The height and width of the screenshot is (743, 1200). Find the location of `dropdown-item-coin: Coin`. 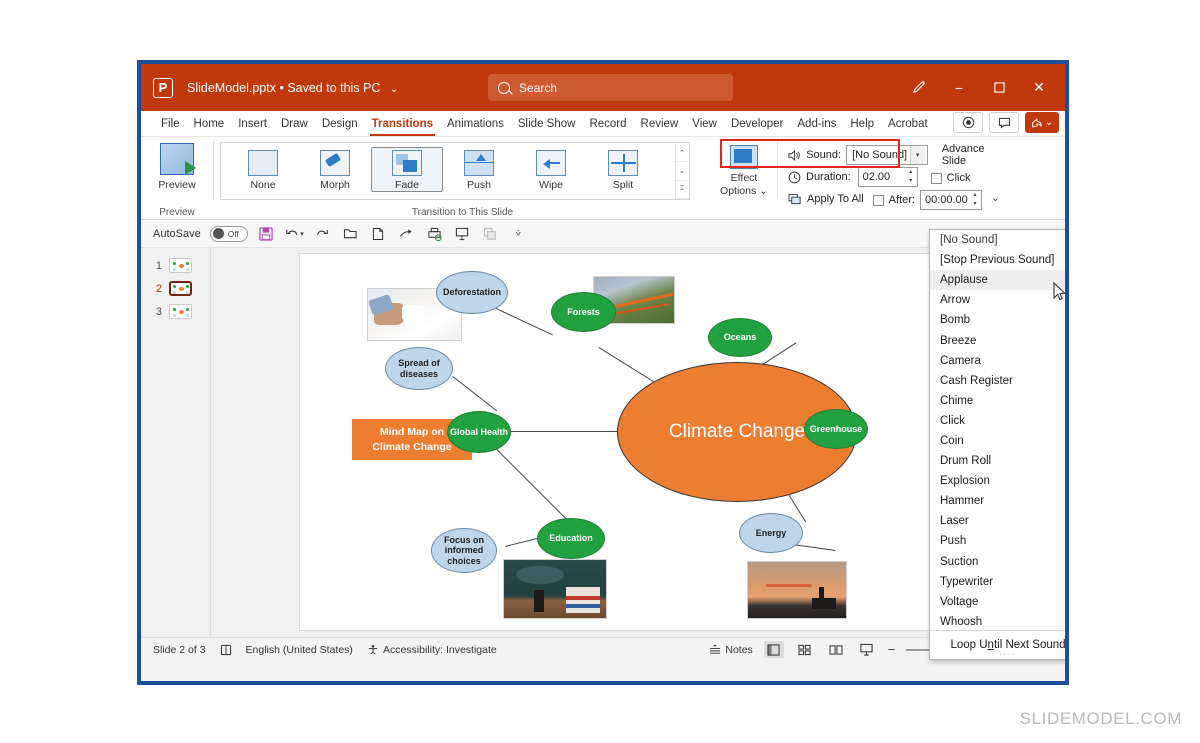

dropdown-item-coin: Coin is located at coordinates (997, 441).